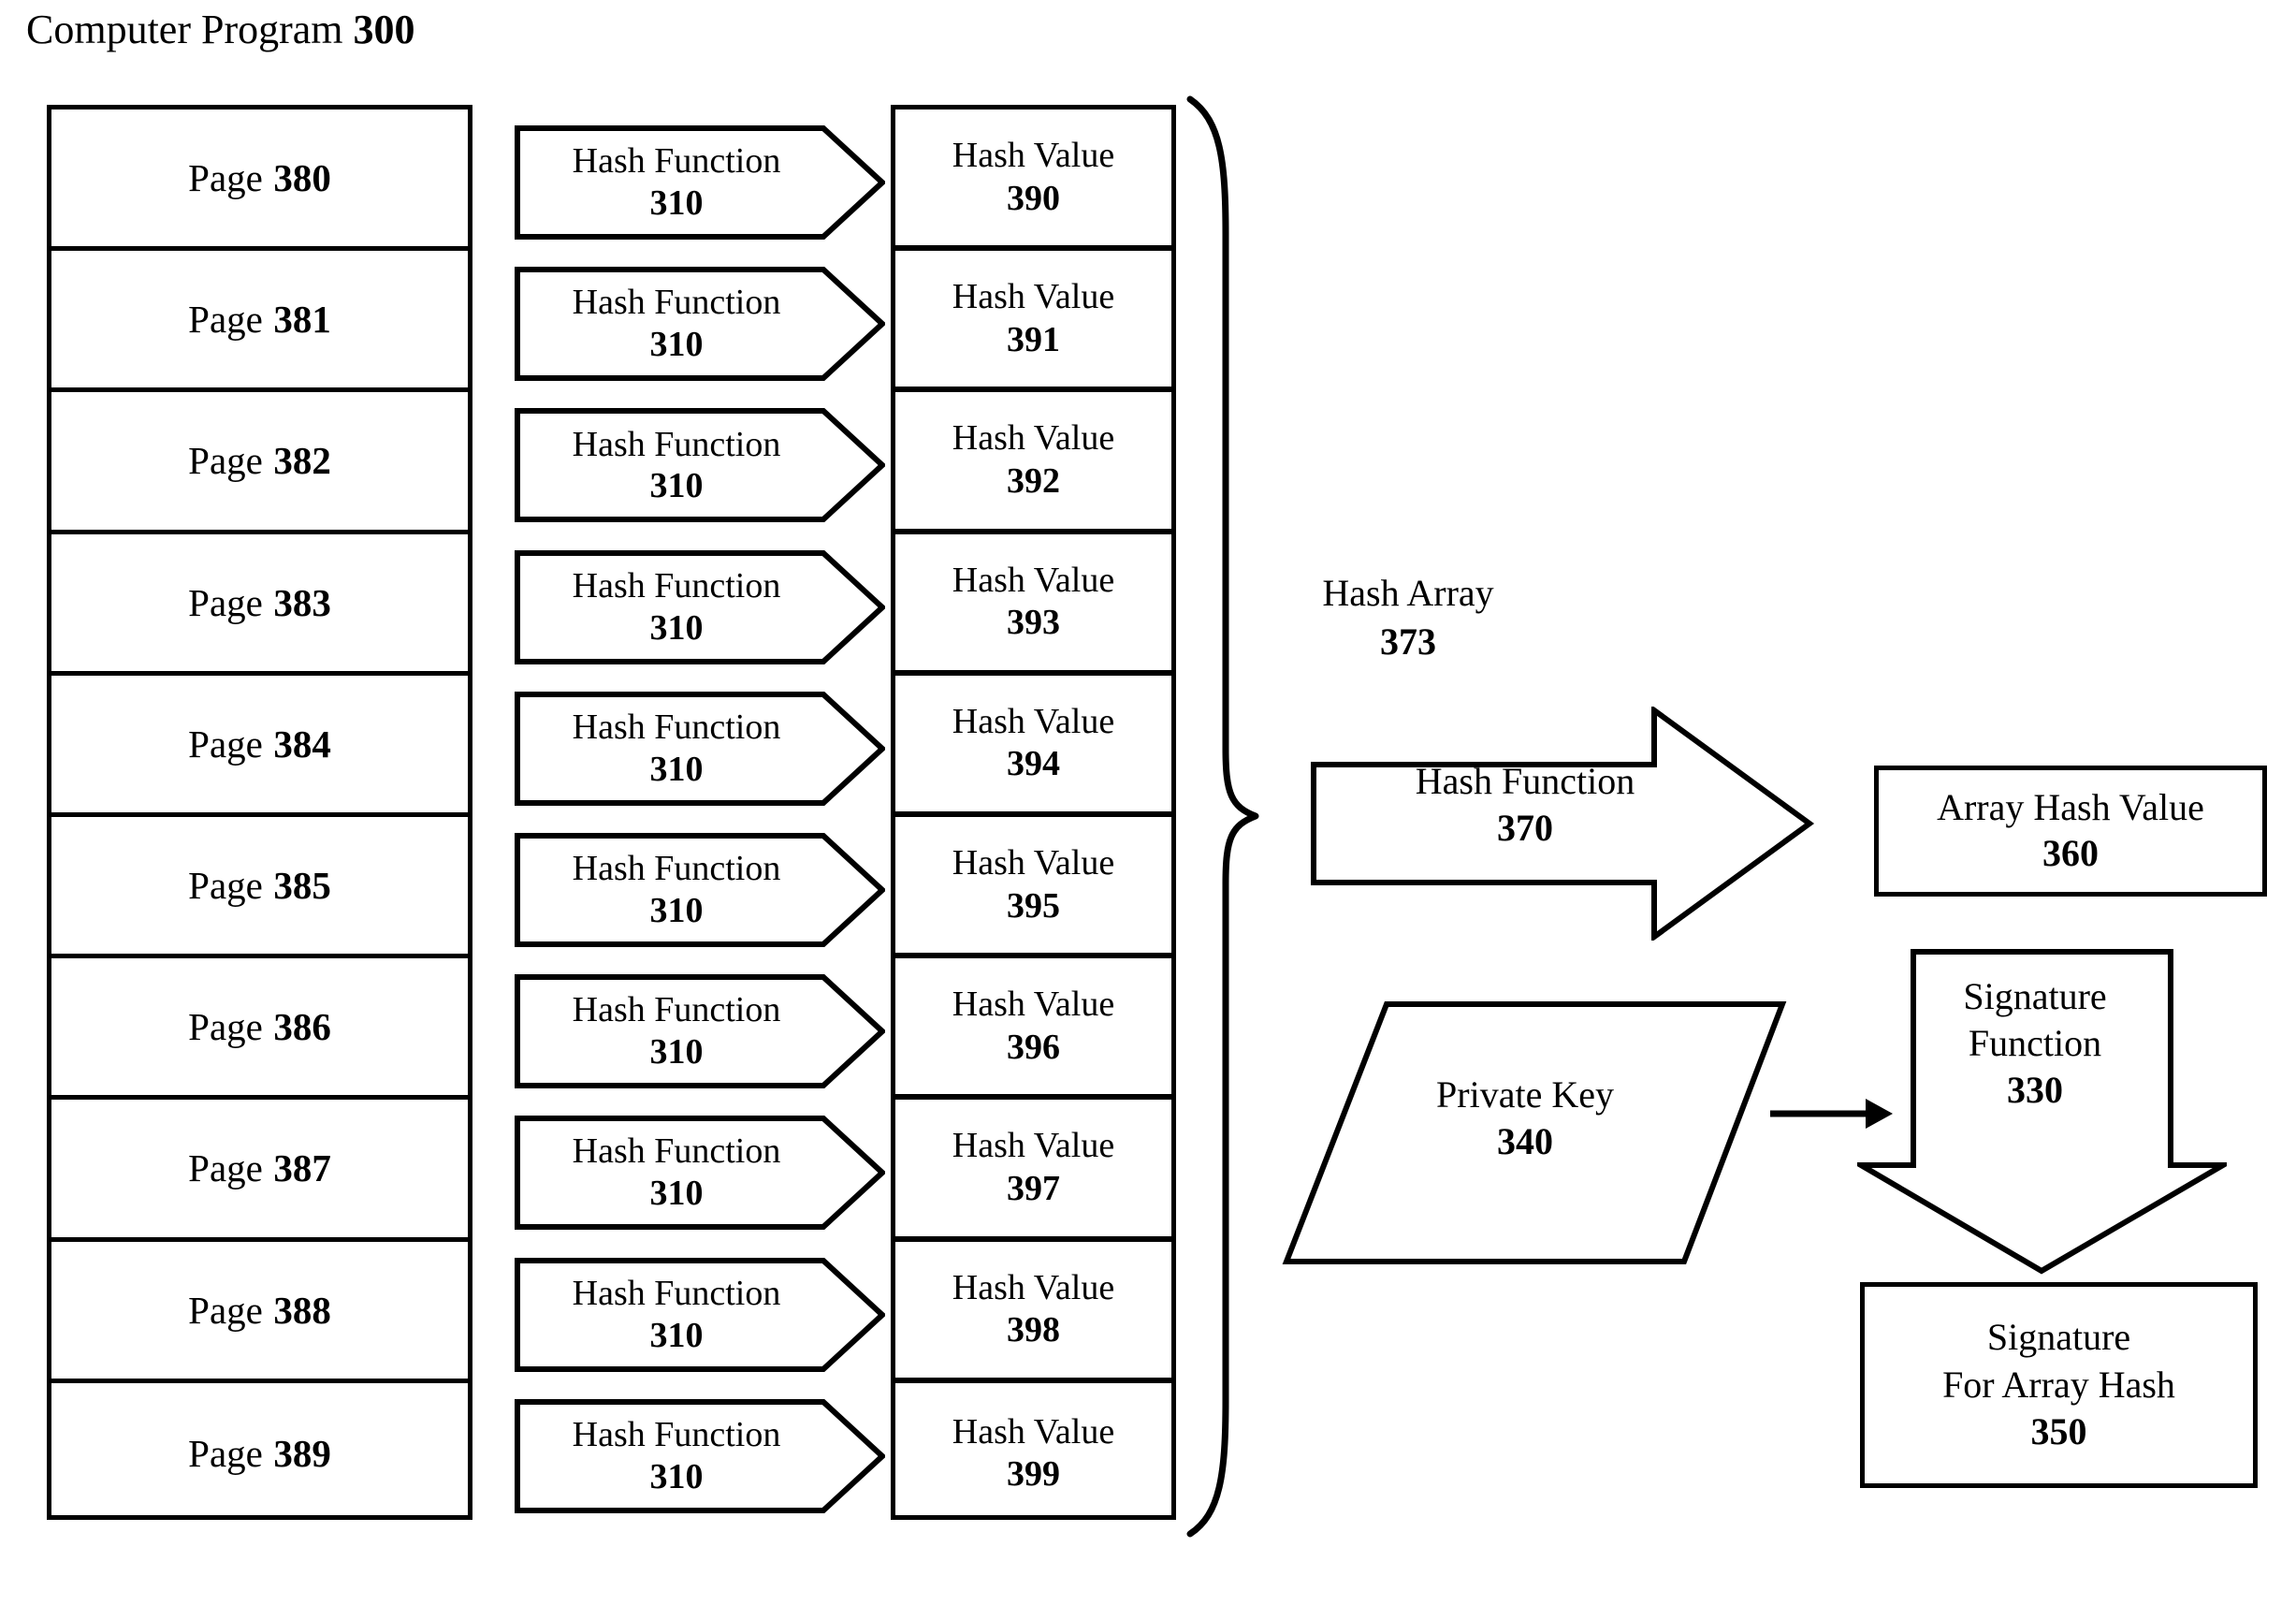  Describe the element at coordinates (2058, 1431) in the screenshot. I see `signature-number: 350` at that location.